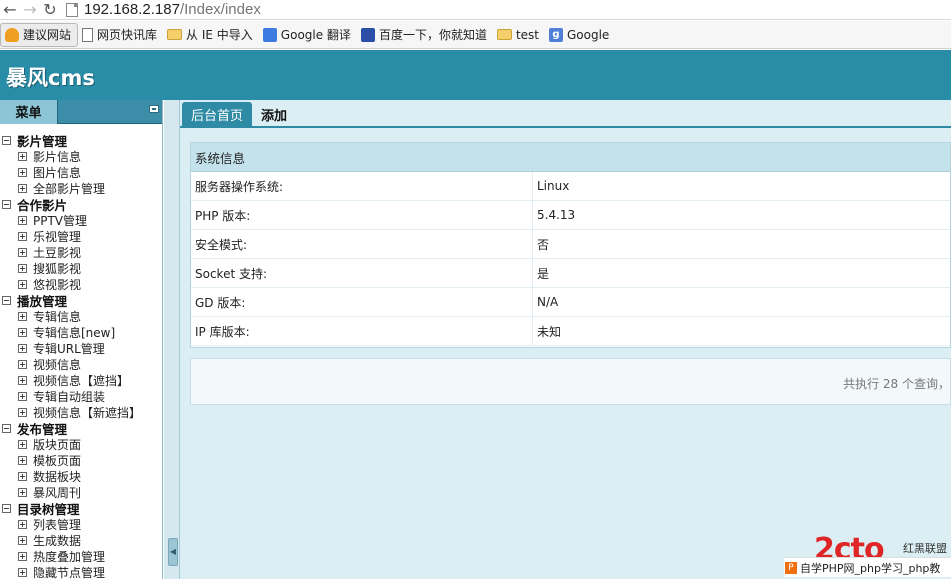 The width and height of the screenshot is (951, 579). I want to click on menu-item: 视频信息【遮挡】, so click(81, 380).